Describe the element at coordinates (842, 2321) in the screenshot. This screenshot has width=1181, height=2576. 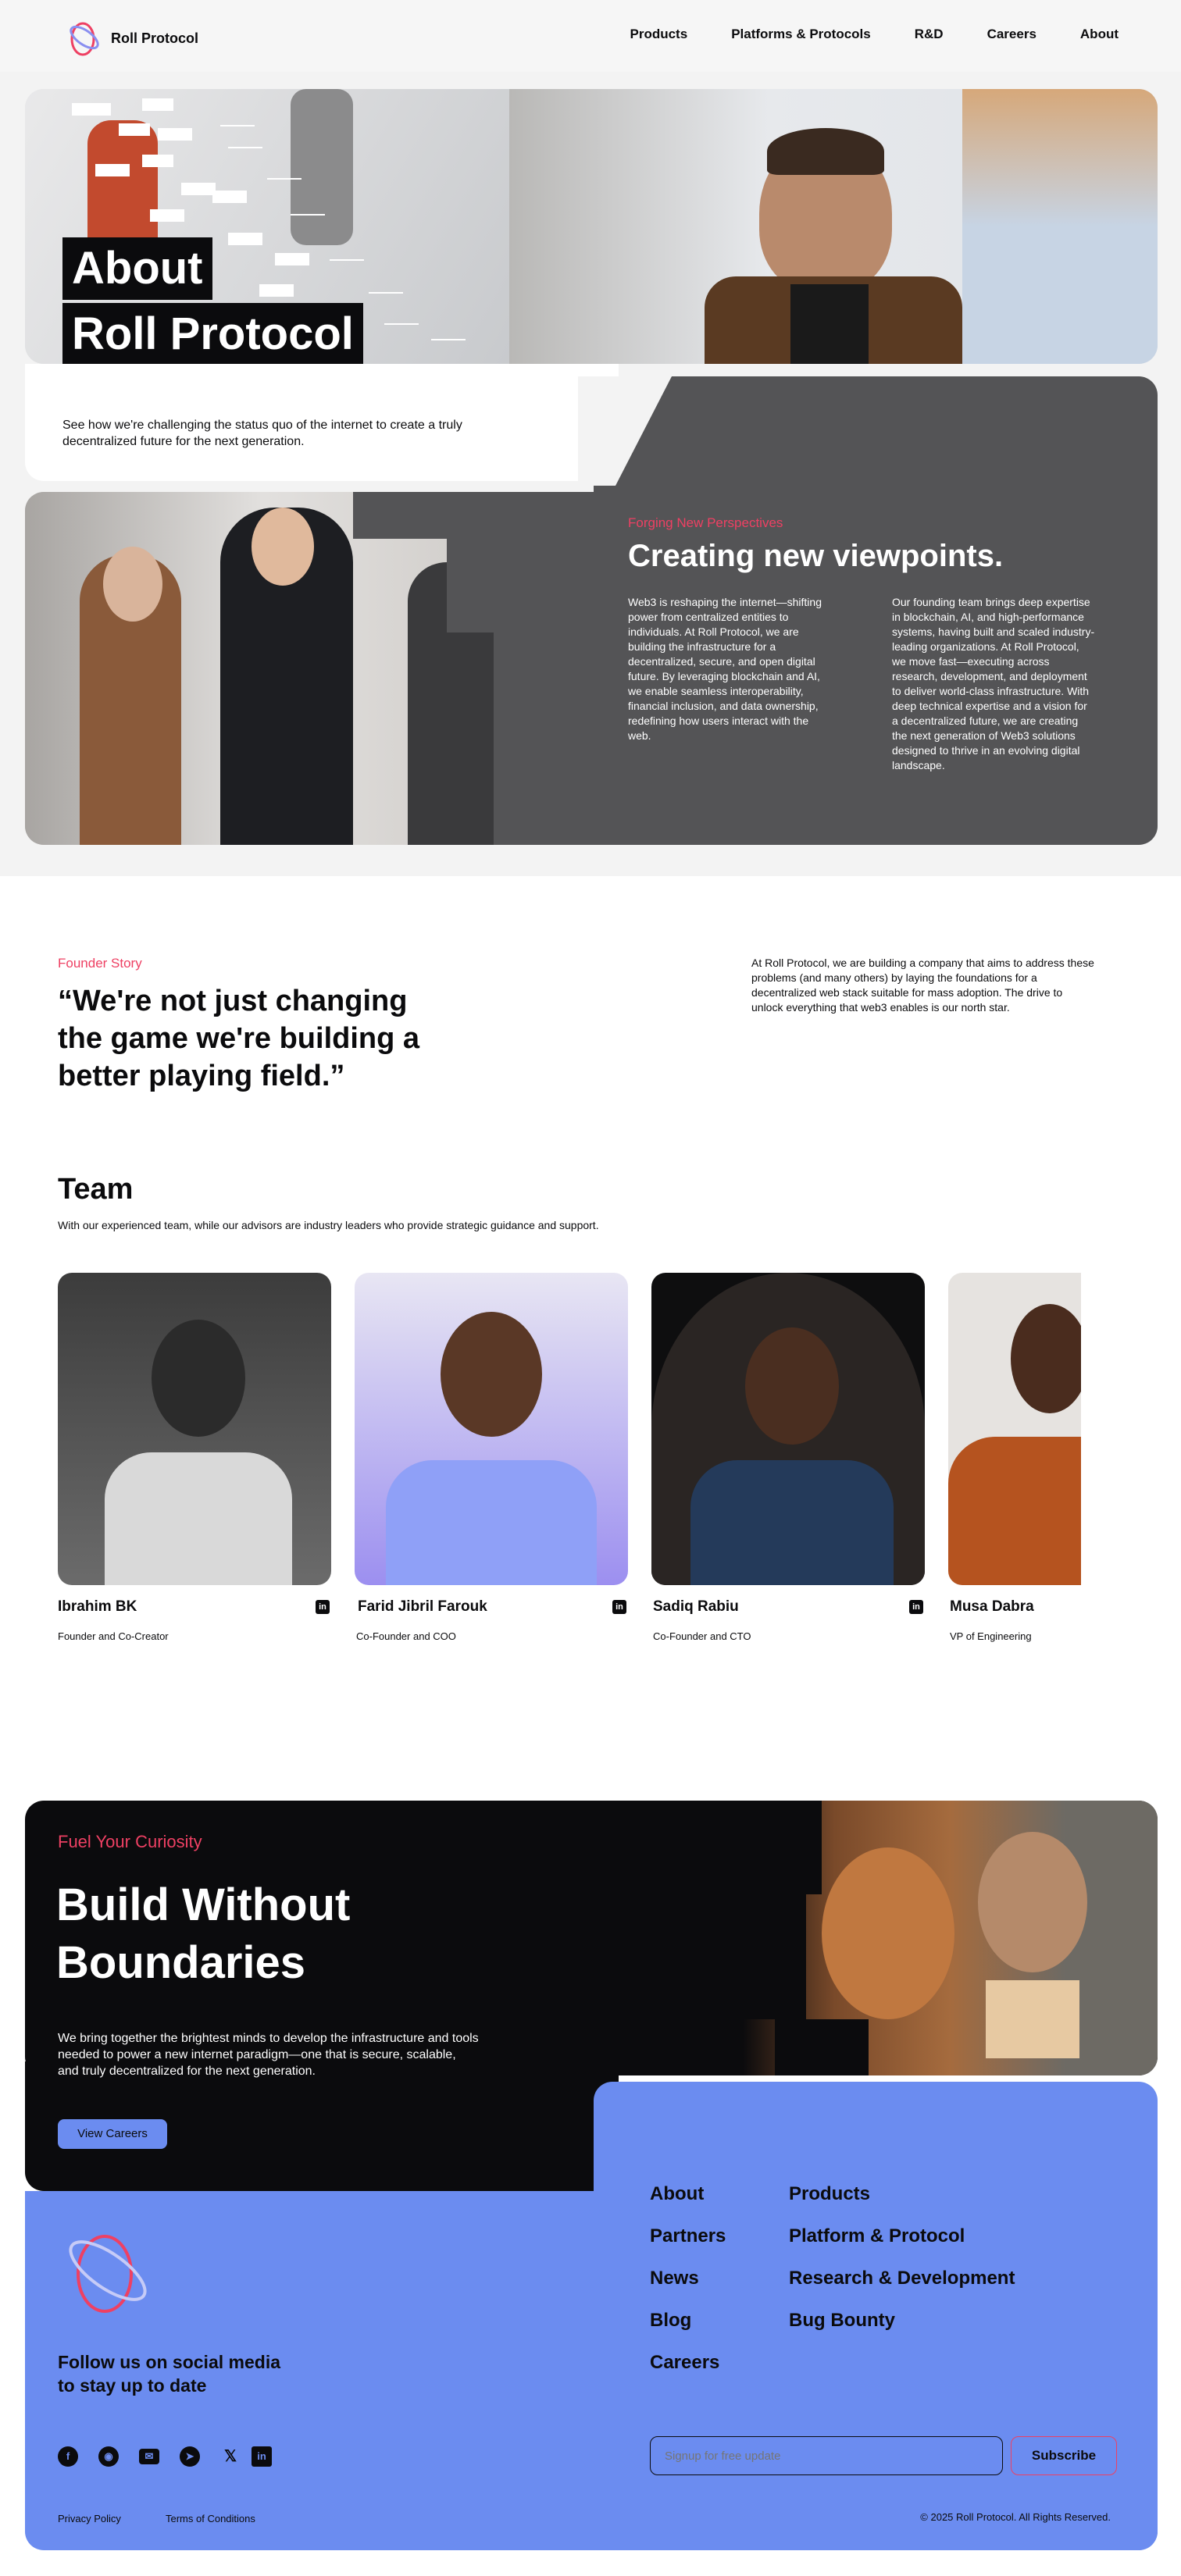
I see `footer-link-bug-bounty: Bug Bounty` at that location.